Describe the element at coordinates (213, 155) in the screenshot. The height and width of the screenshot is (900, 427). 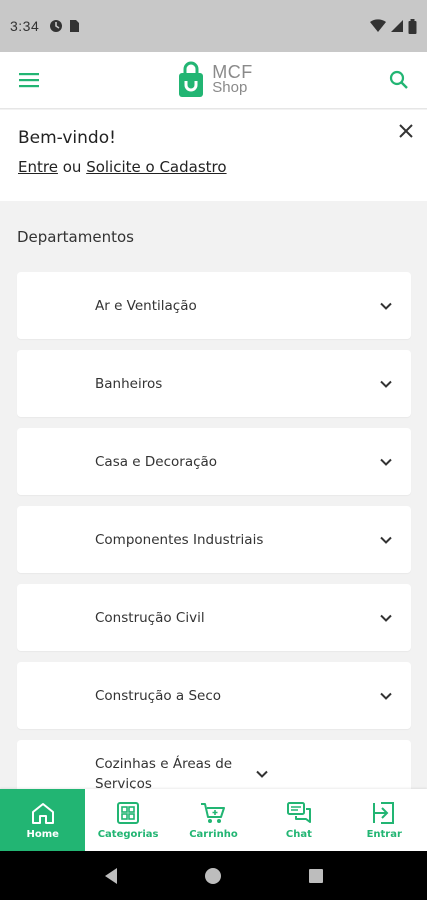
I see `welcome-banner: Bem-vindo! Entre ou Solicite o Cadastro` at that location.